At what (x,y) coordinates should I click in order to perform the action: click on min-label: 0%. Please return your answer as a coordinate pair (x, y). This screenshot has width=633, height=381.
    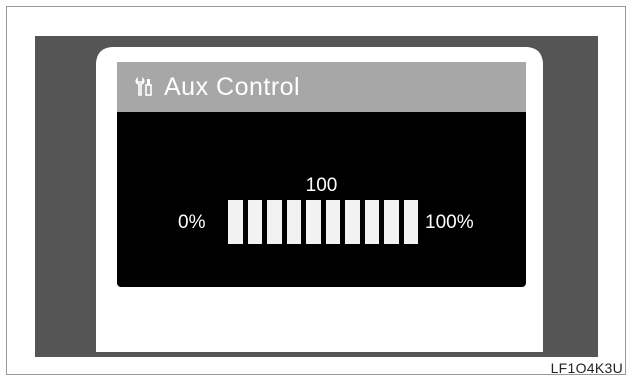
    Looking at the image, I should click on (192, 222).